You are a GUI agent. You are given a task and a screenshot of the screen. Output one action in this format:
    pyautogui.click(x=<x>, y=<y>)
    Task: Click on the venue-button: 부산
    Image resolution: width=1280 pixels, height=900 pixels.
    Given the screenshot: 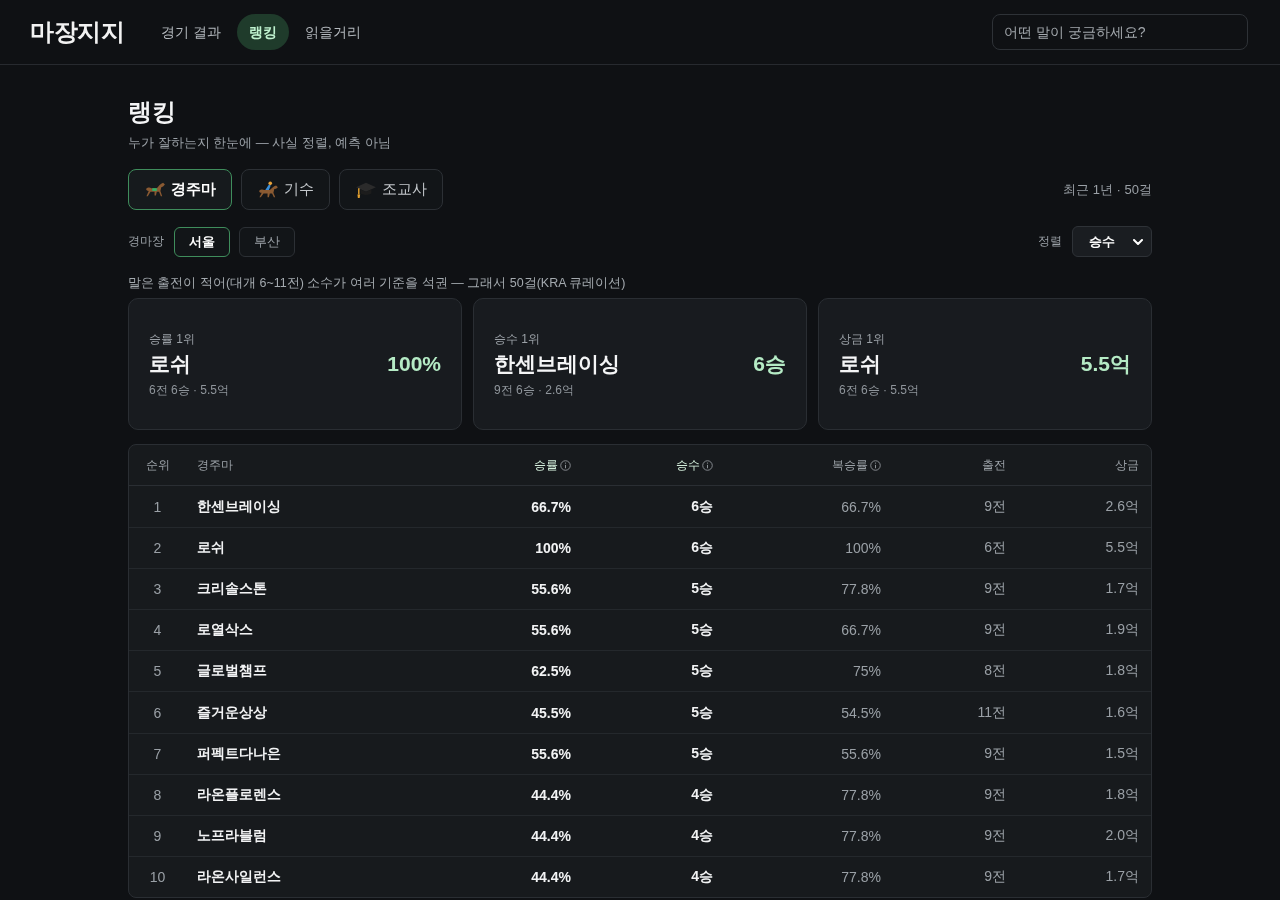 What is the action you would take?
    pyautogui.click(x=267, y=241)
    